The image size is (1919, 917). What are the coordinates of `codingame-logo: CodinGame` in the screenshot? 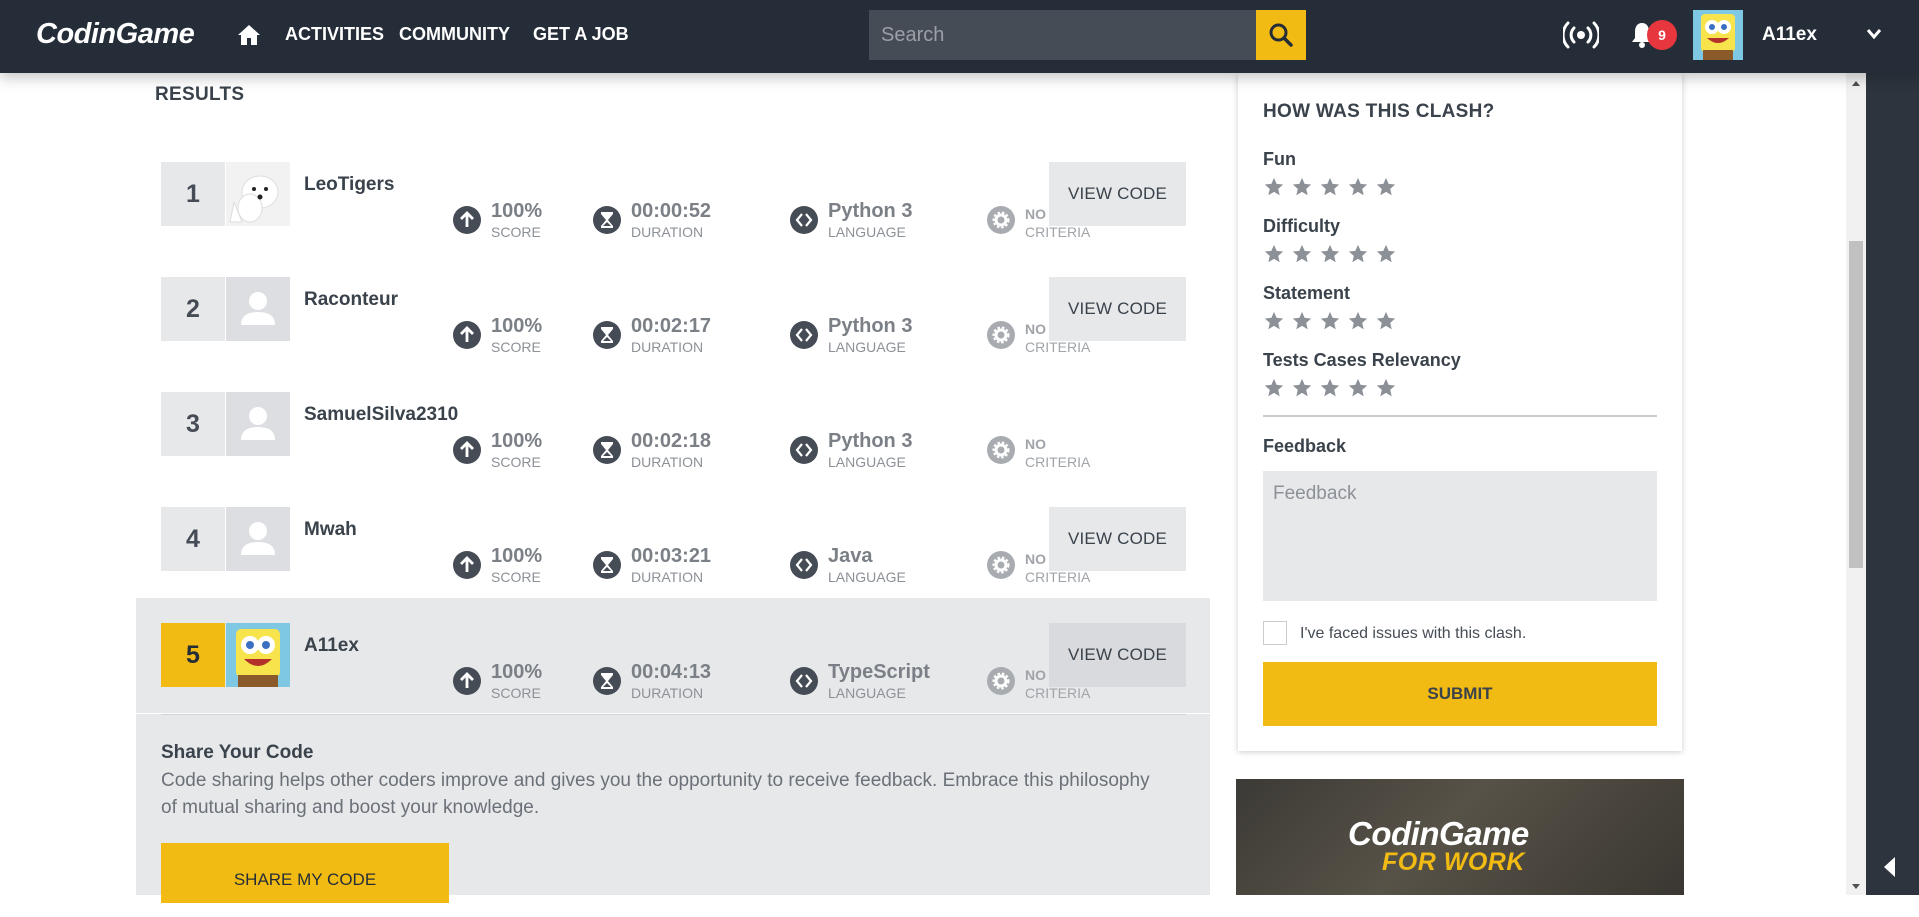 It's located at (115, 34).